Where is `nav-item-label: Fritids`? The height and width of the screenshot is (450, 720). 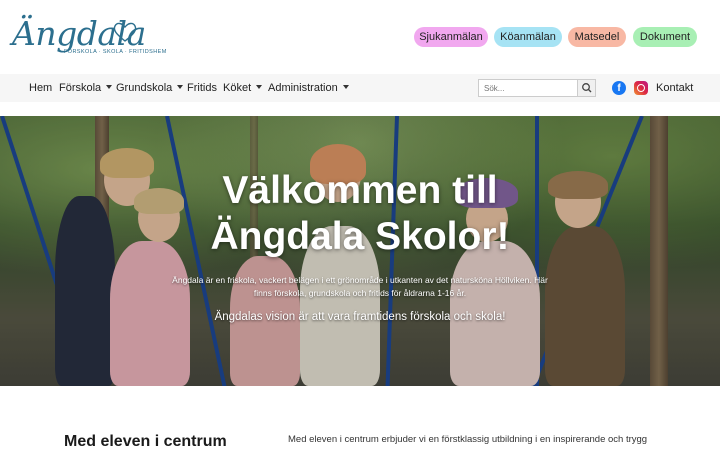 nav-item-label: Fritids is located at coordinates (202, 88).